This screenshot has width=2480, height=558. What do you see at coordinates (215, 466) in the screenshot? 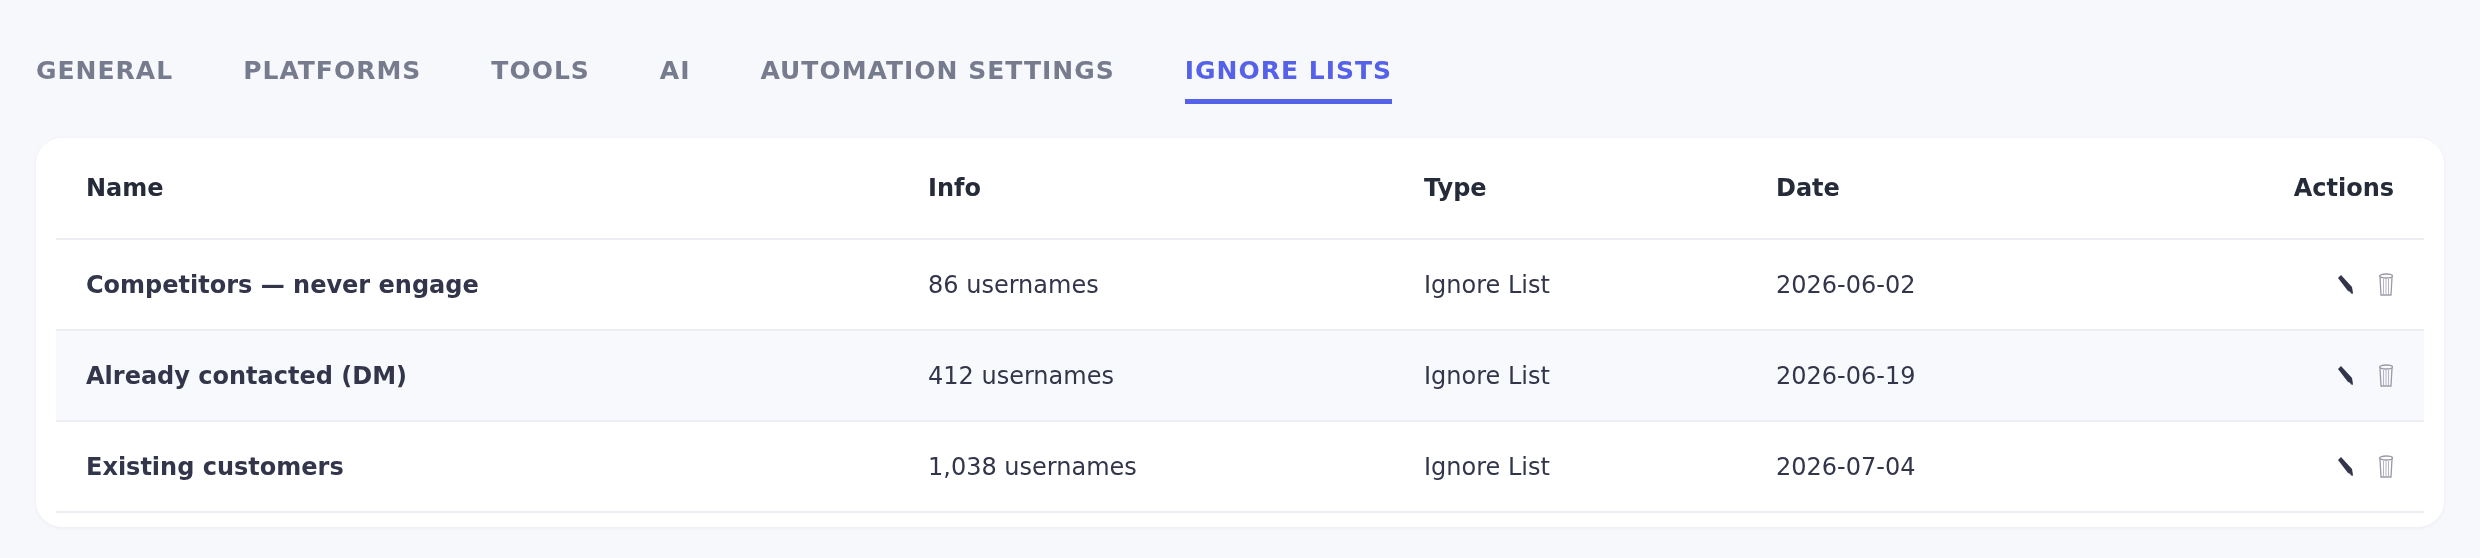
I see `table-cell-text: Existing customers` at bounding box center [215, 466].